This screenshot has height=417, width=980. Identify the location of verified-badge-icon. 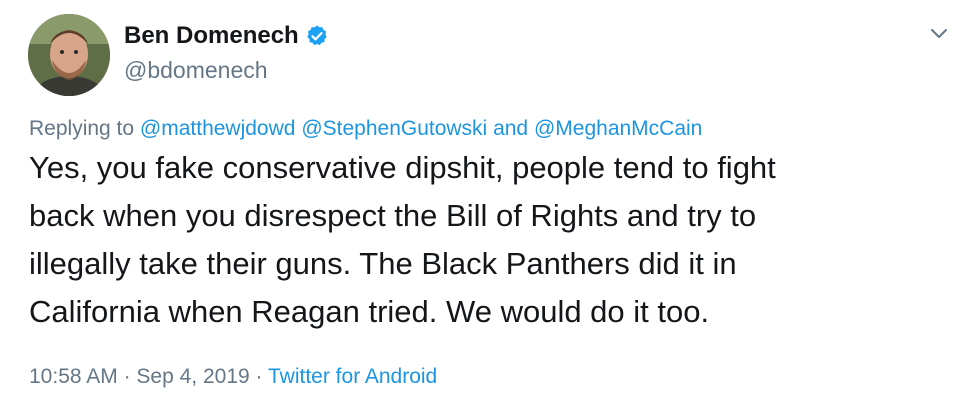
(317, 36).